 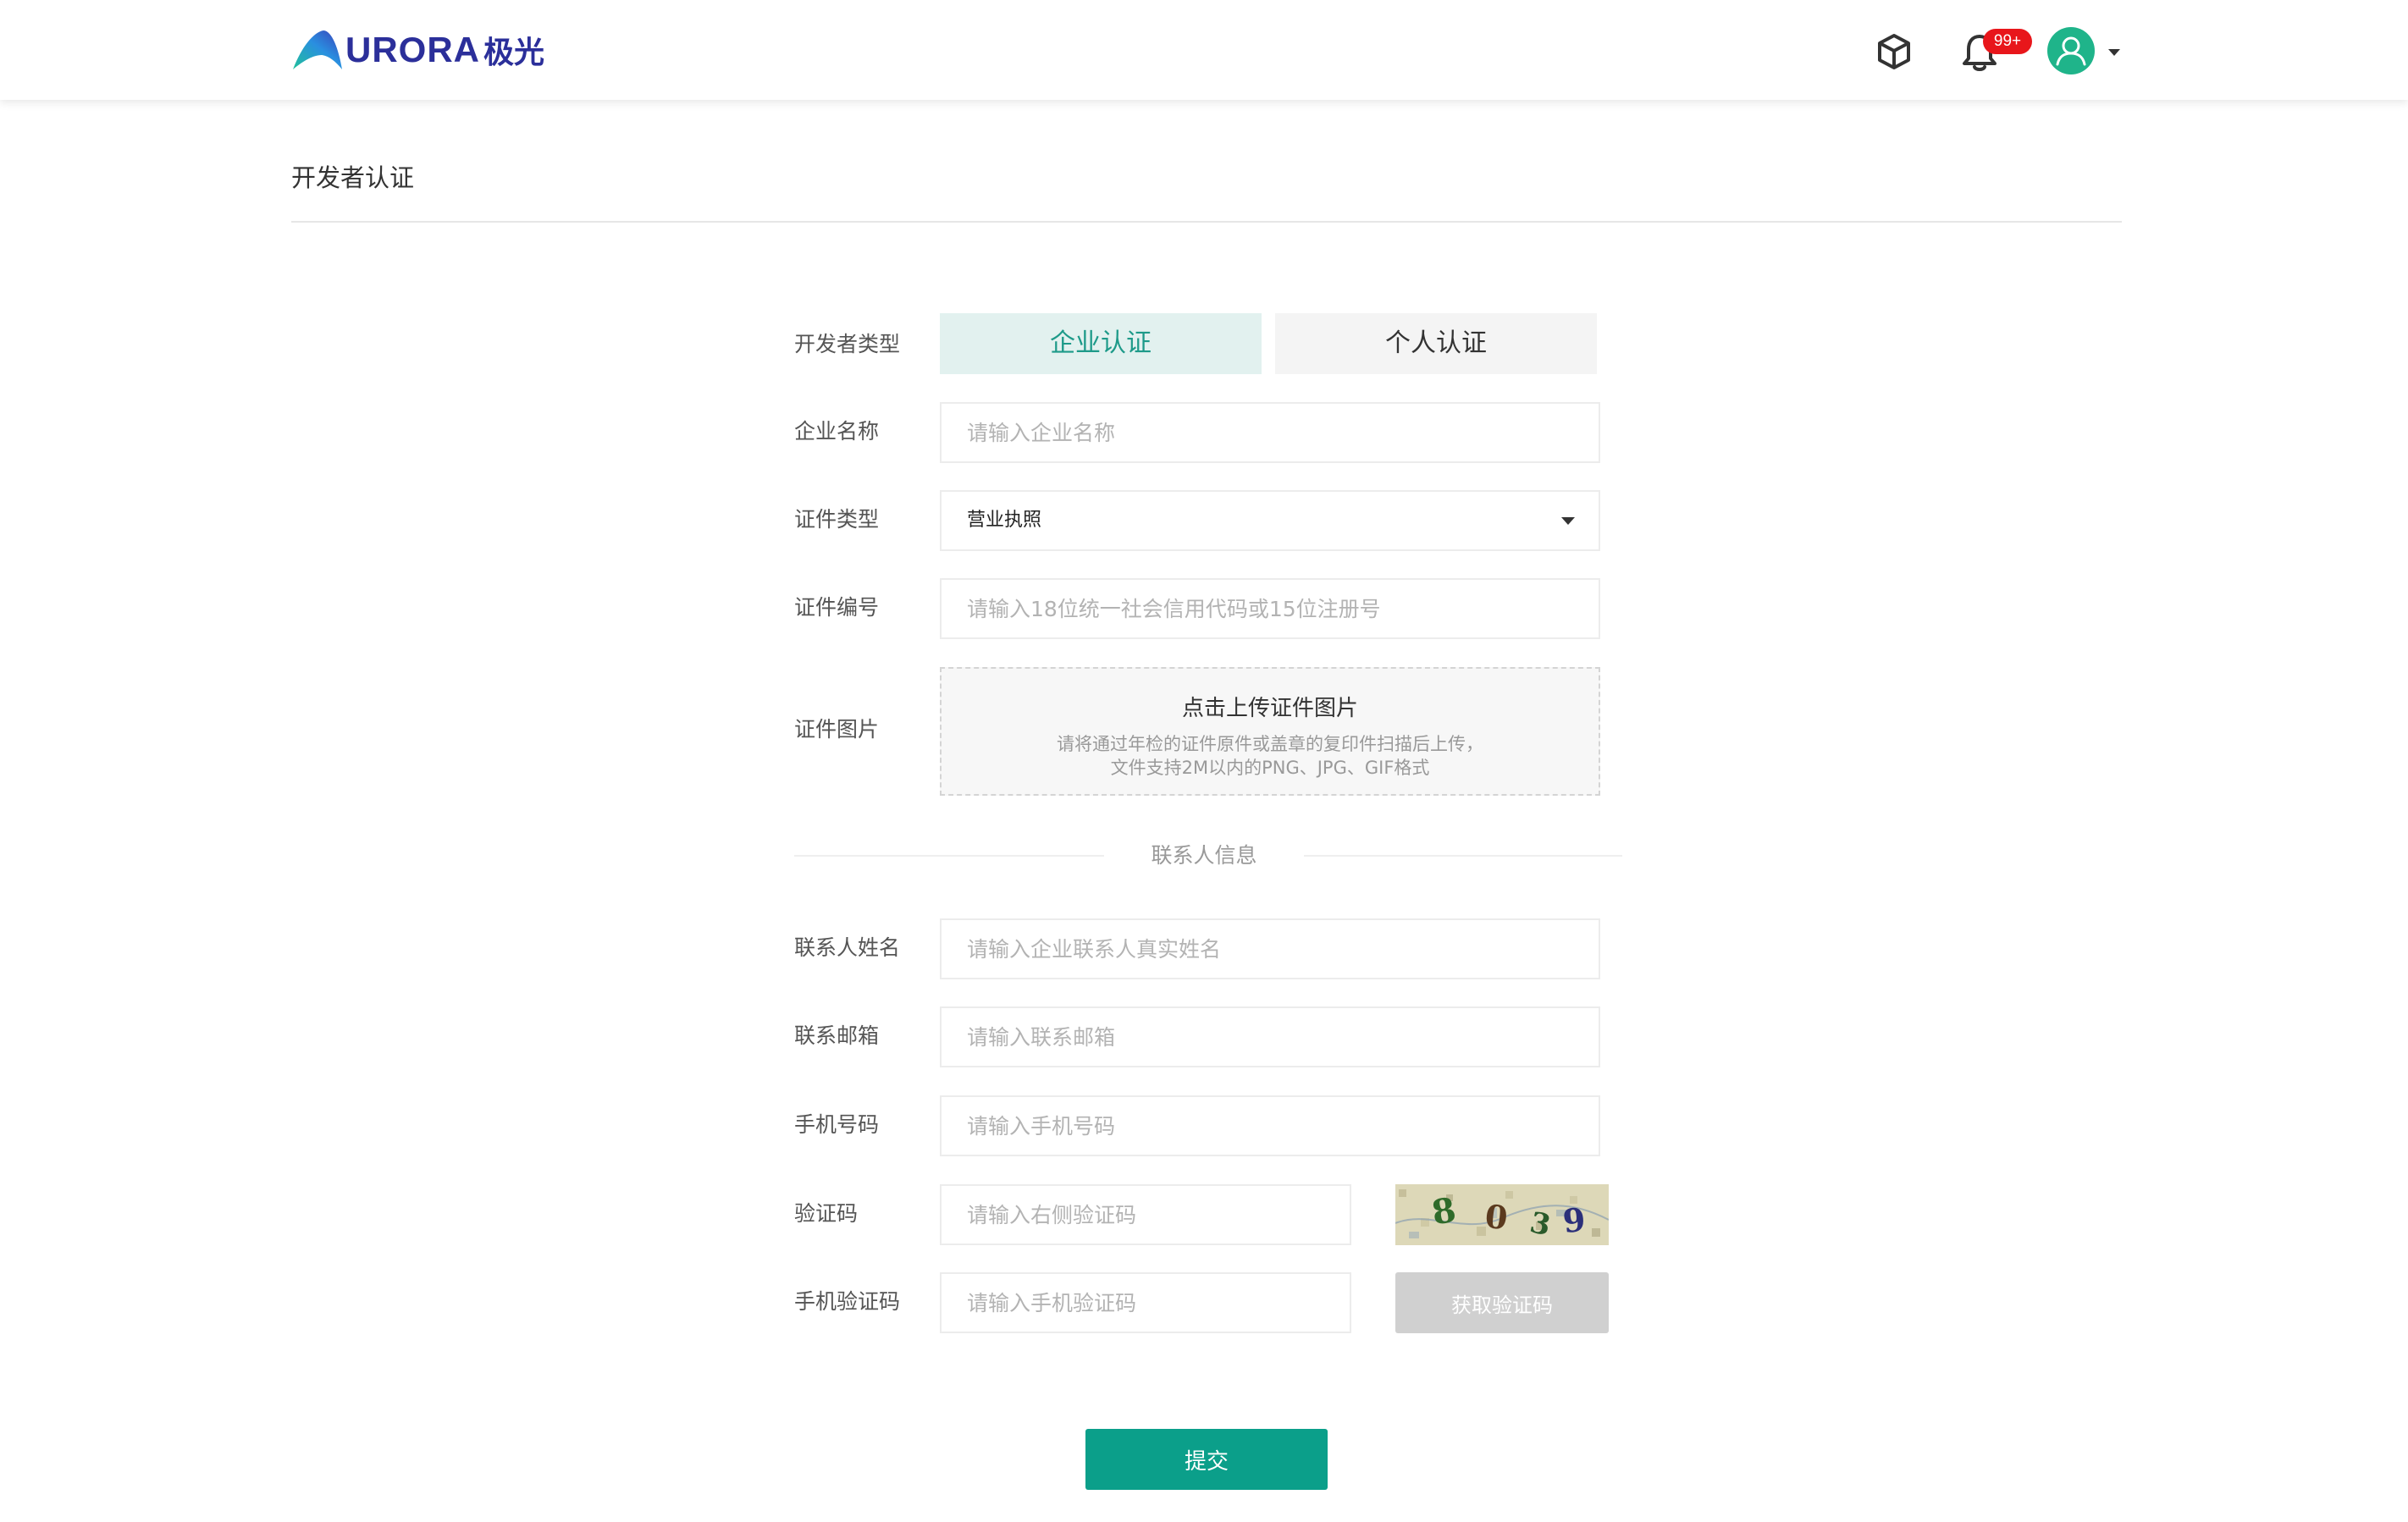 What do you see at coordinates (1270, 744) in the screenshot?
I see `upload-hint-line1: 请将通过年检的证件原件或盖章的复印件扫描后上传，` at bounding box center [1270, 744].